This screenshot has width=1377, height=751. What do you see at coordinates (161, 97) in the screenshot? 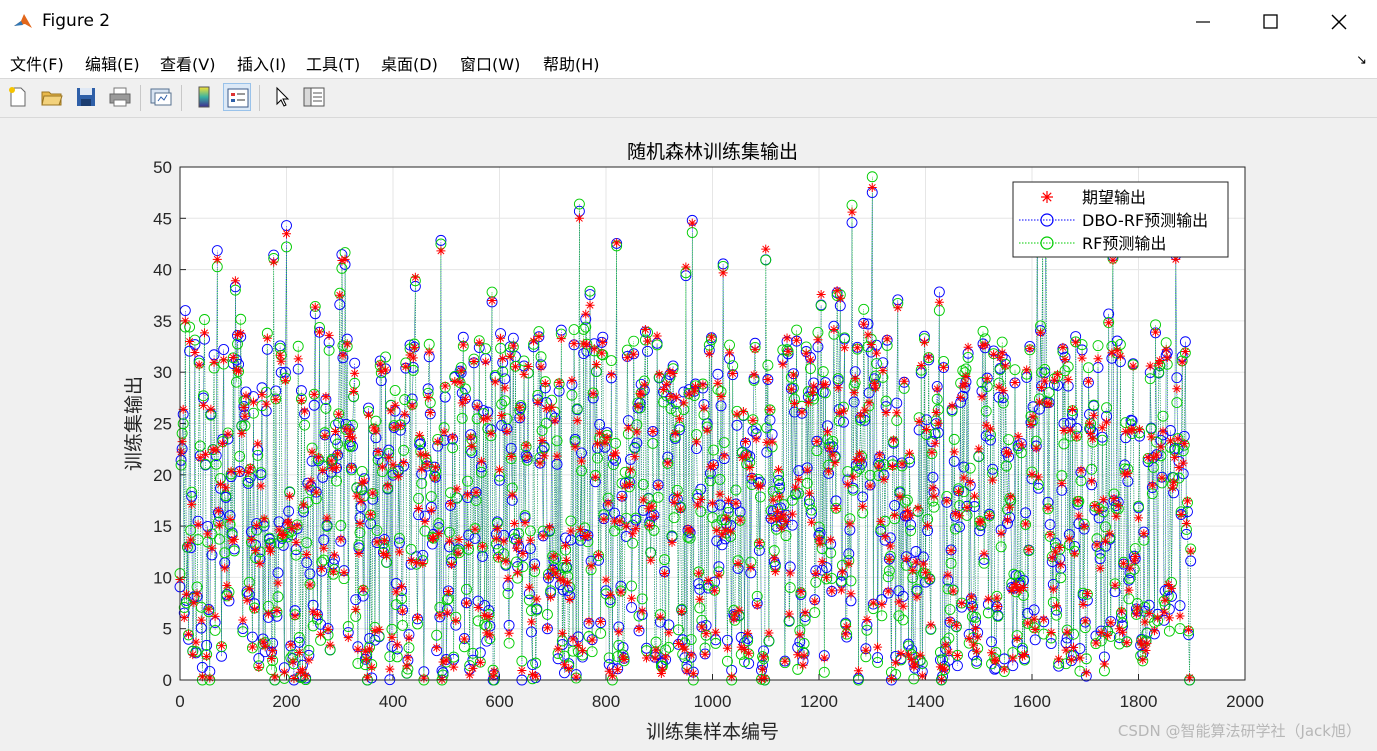
I see `link-plot-icon` at bounding box center [161, 97].